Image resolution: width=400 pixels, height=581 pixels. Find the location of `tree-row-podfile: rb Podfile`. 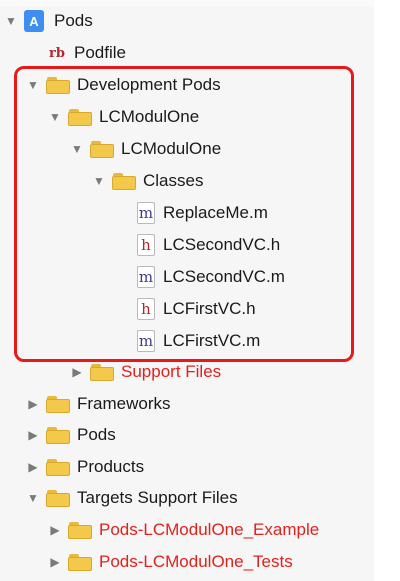

tree-row-podfile: rb Podfile is located at coordinates (87, 53).